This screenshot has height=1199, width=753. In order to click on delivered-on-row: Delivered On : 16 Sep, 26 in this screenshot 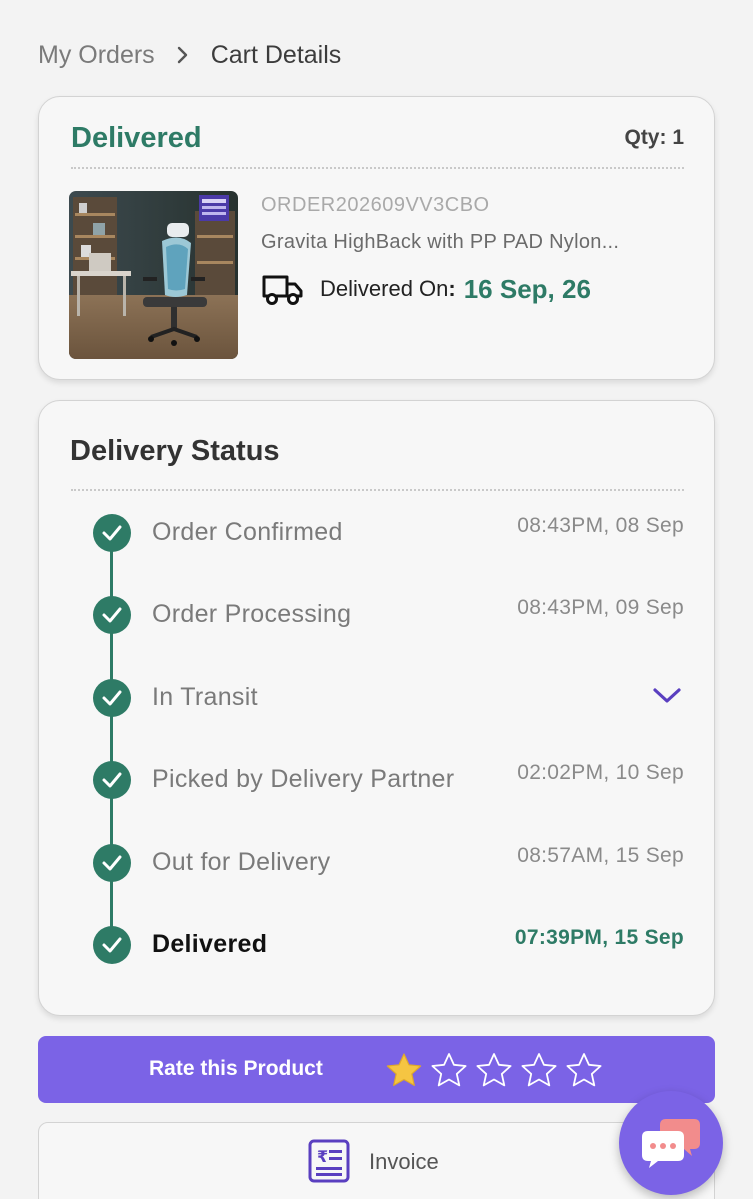, I will do `click(426, 289)`.